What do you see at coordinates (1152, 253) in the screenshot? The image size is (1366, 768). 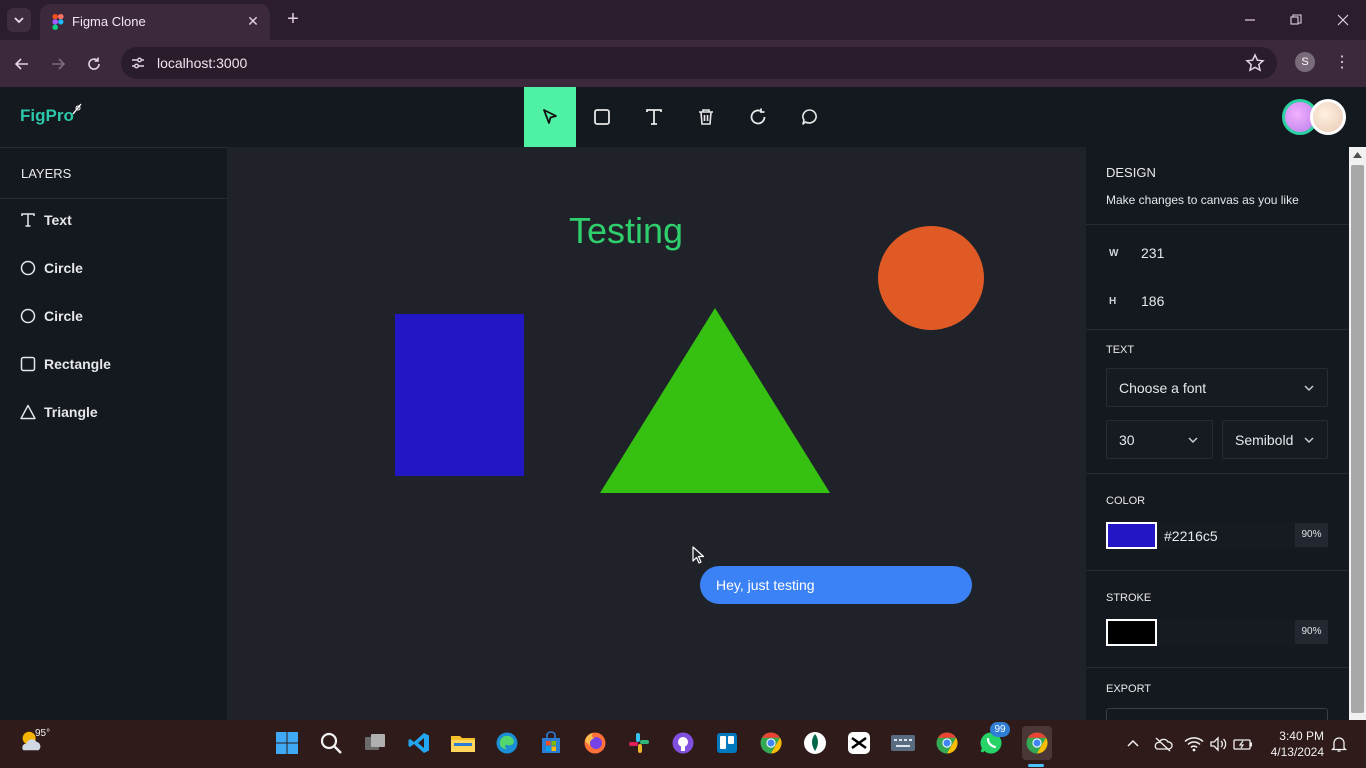 I see `width-input: 231` at bounding box center [1152, 253].